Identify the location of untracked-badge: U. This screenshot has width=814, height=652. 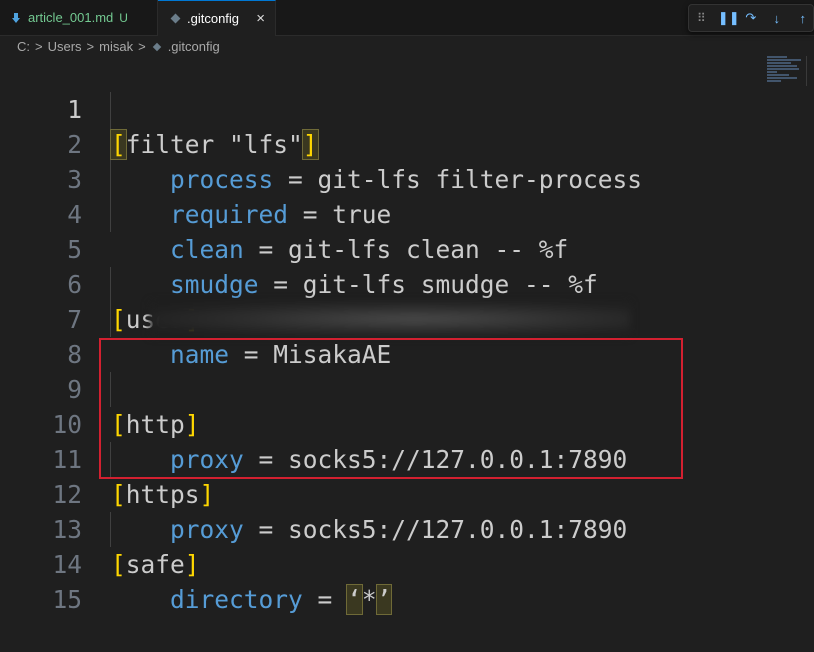
(123, 17).